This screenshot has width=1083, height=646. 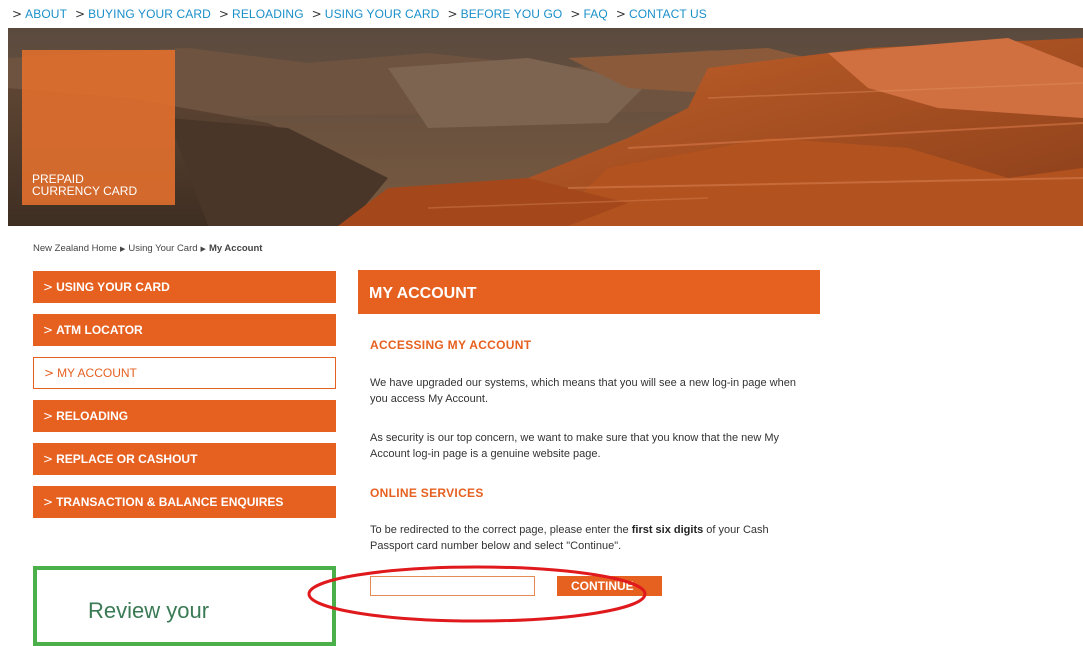 I want to click on nav-link-label: RELOADING, so click(x=268, y=14).